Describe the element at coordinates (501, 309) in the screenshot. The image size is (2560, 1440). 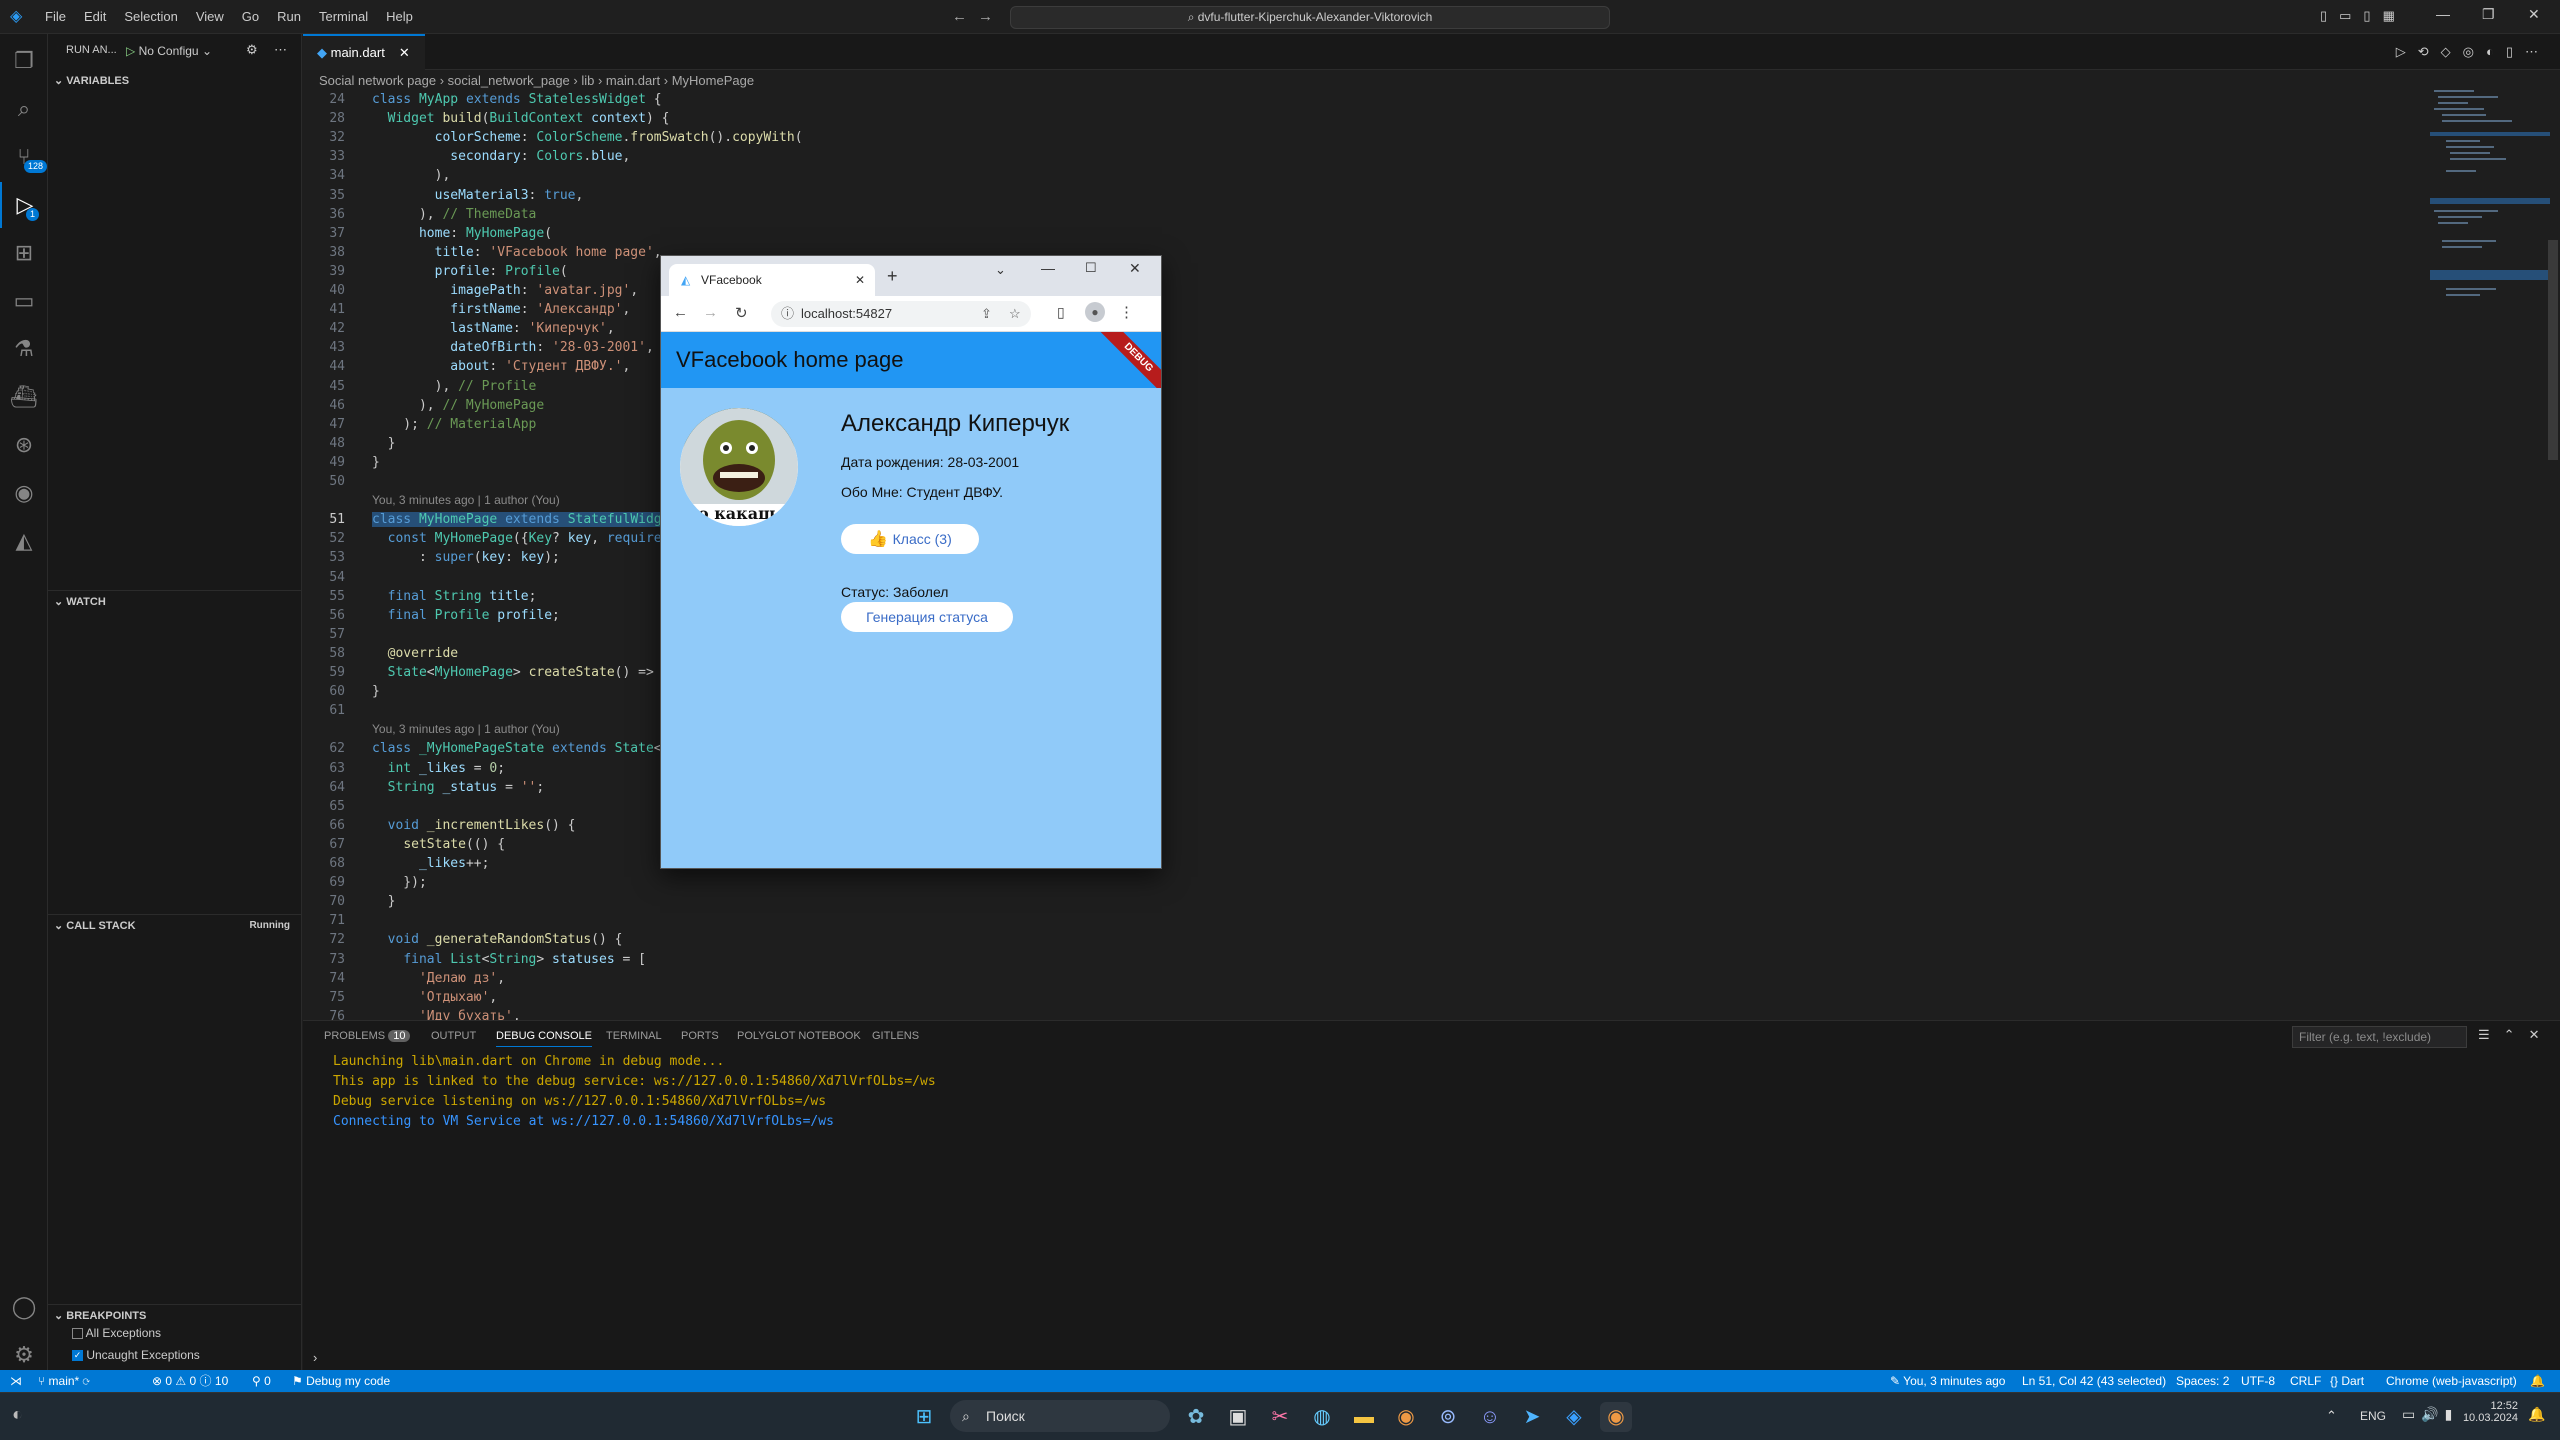
I see `code-line: firstName: 'Александр',` at that location.